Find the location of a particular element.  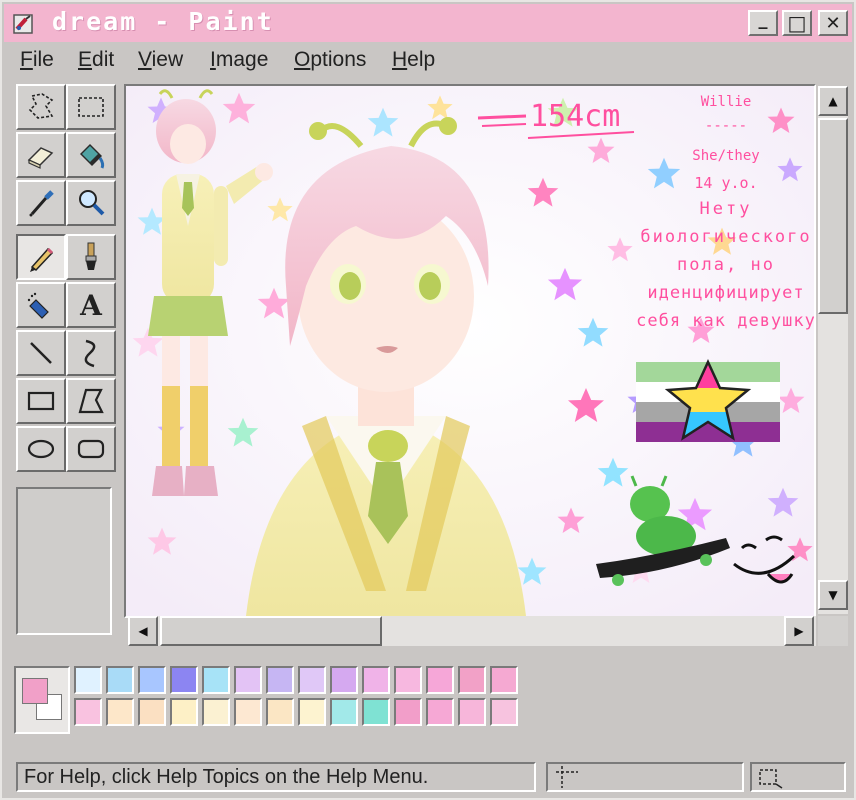

menu-options-accel: O is located at coordinates (302, 59).